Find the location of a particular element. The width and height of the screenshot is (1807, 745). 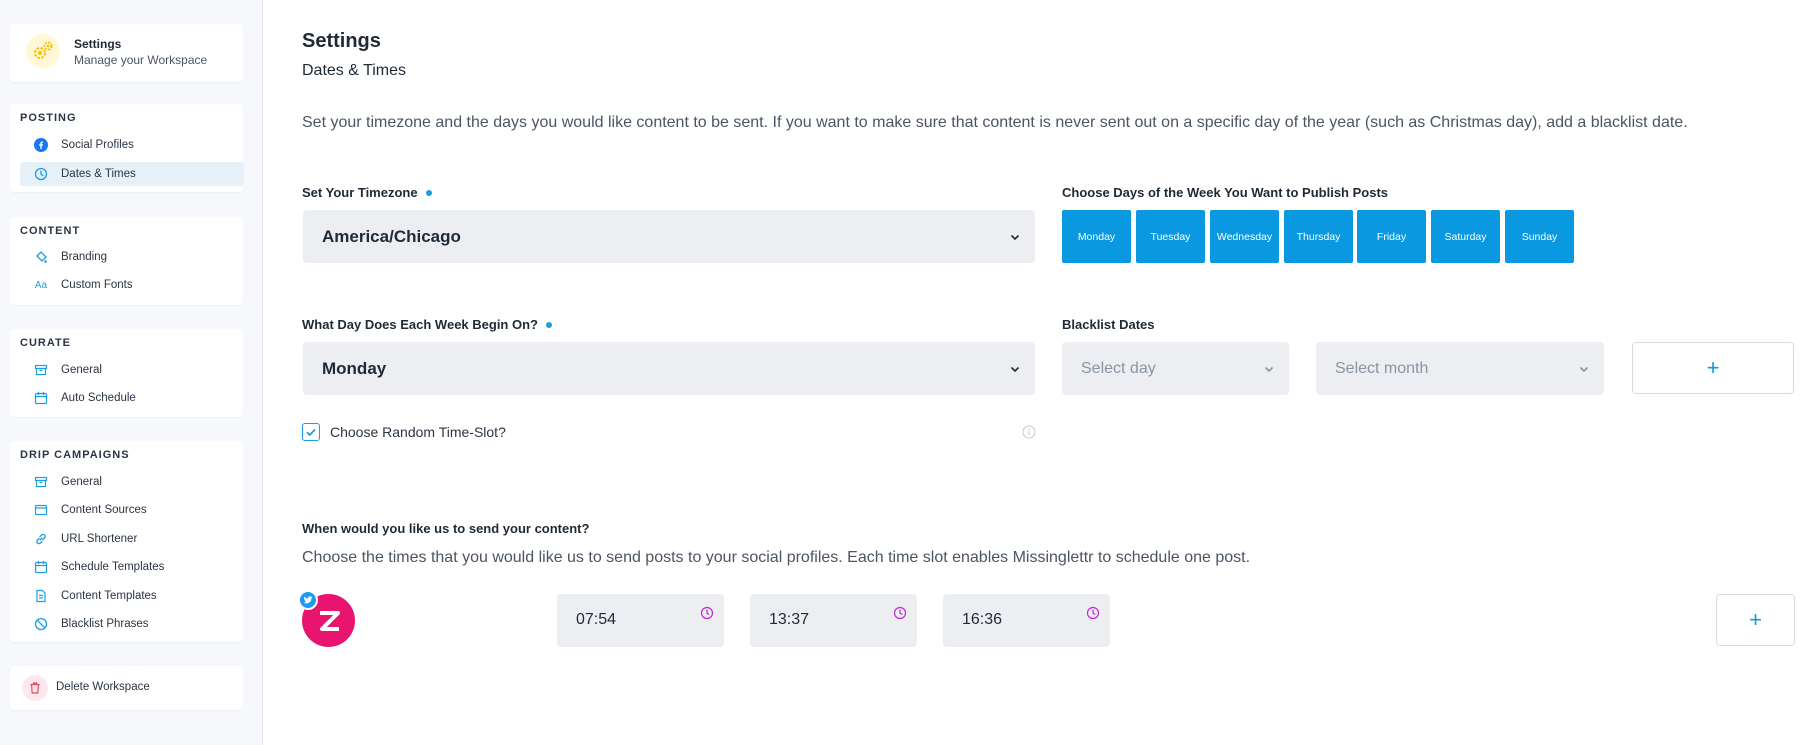

delete-workspace-button: Delete Workspace is located at coordinates (126, 688).